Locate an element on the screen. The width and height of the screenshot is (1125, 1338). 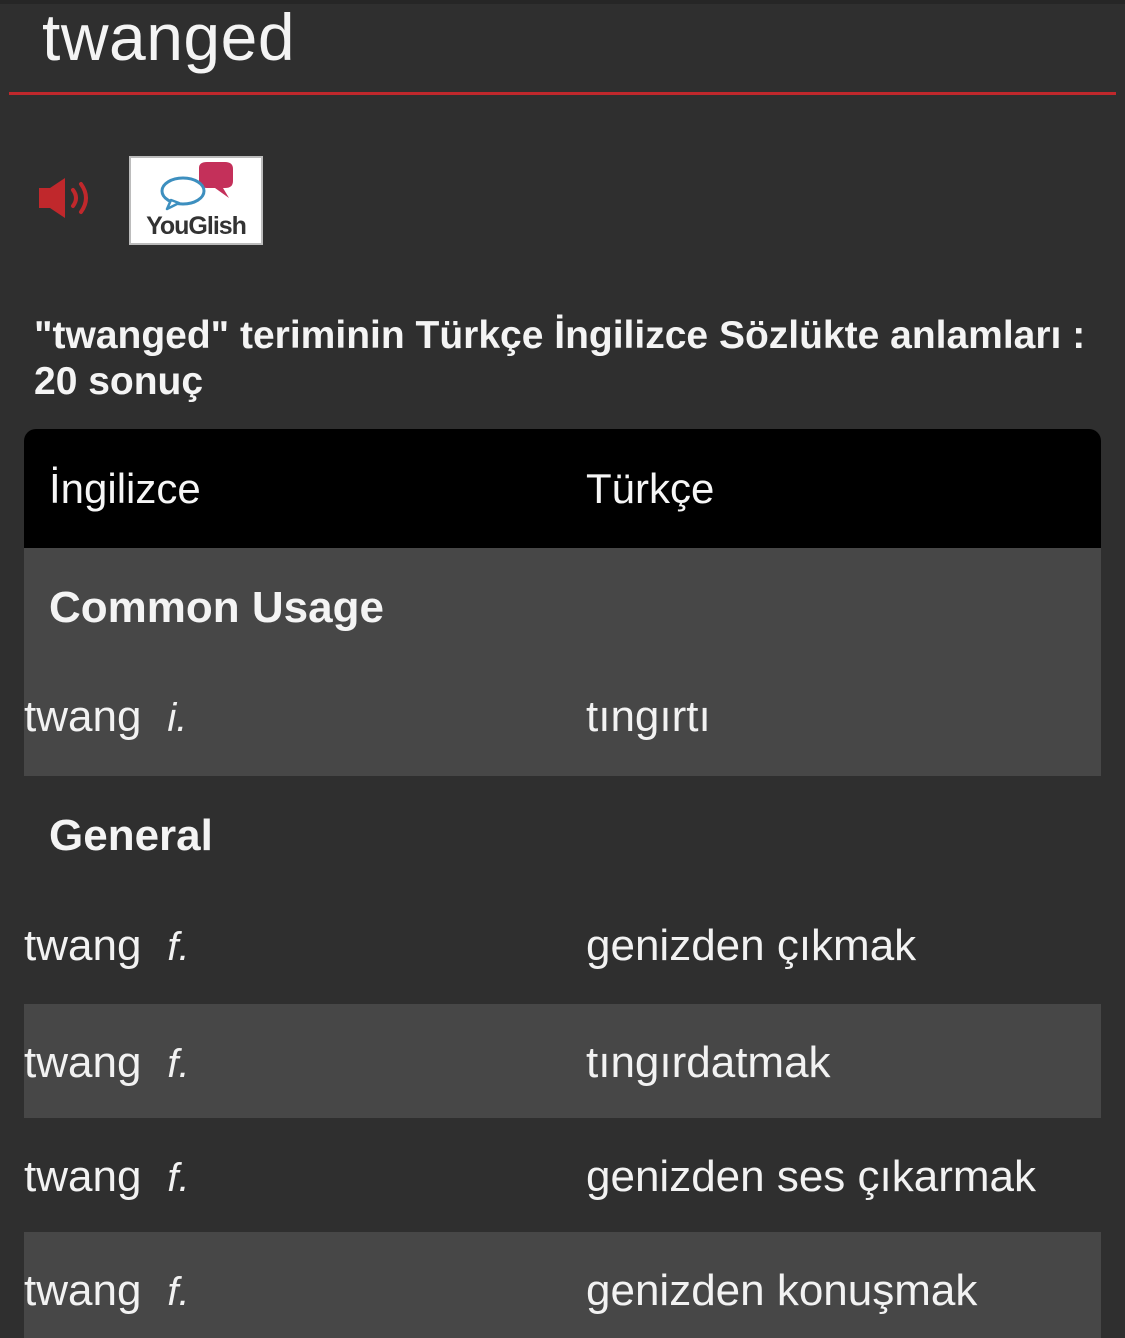
youglish-button: YouGlish is located at coordinates (196, 200).